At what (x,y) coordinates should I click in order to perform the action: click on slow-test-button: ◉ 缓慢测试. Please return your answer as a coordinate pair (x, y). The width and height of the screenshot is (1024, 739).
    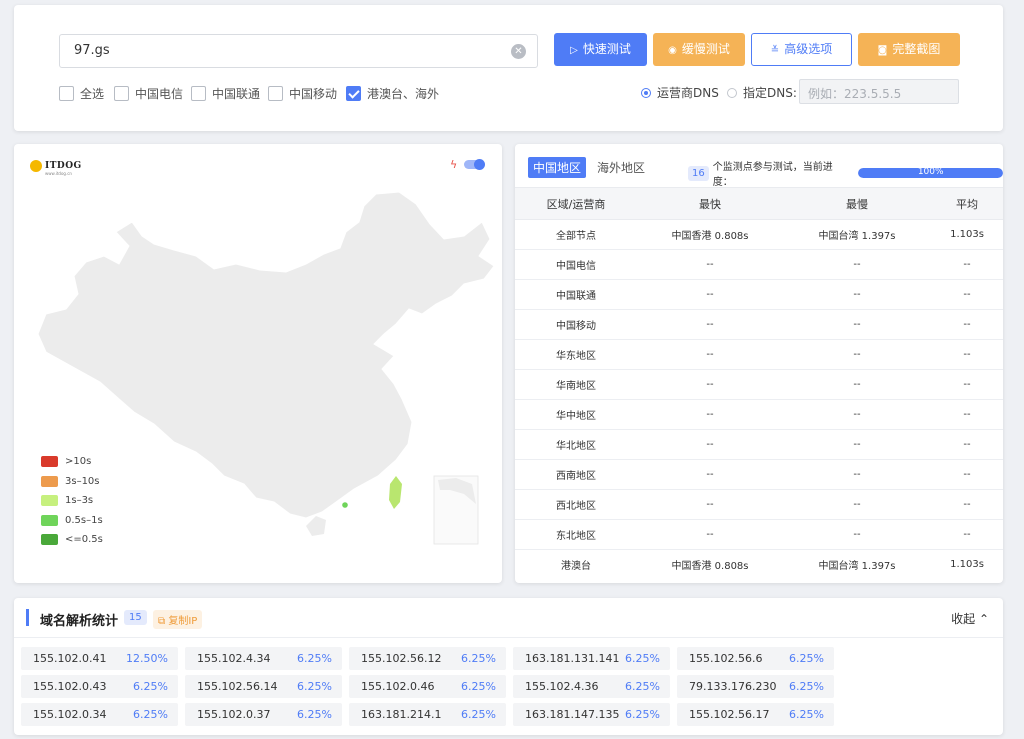
    Looking at the image, I should click on (699, 49).